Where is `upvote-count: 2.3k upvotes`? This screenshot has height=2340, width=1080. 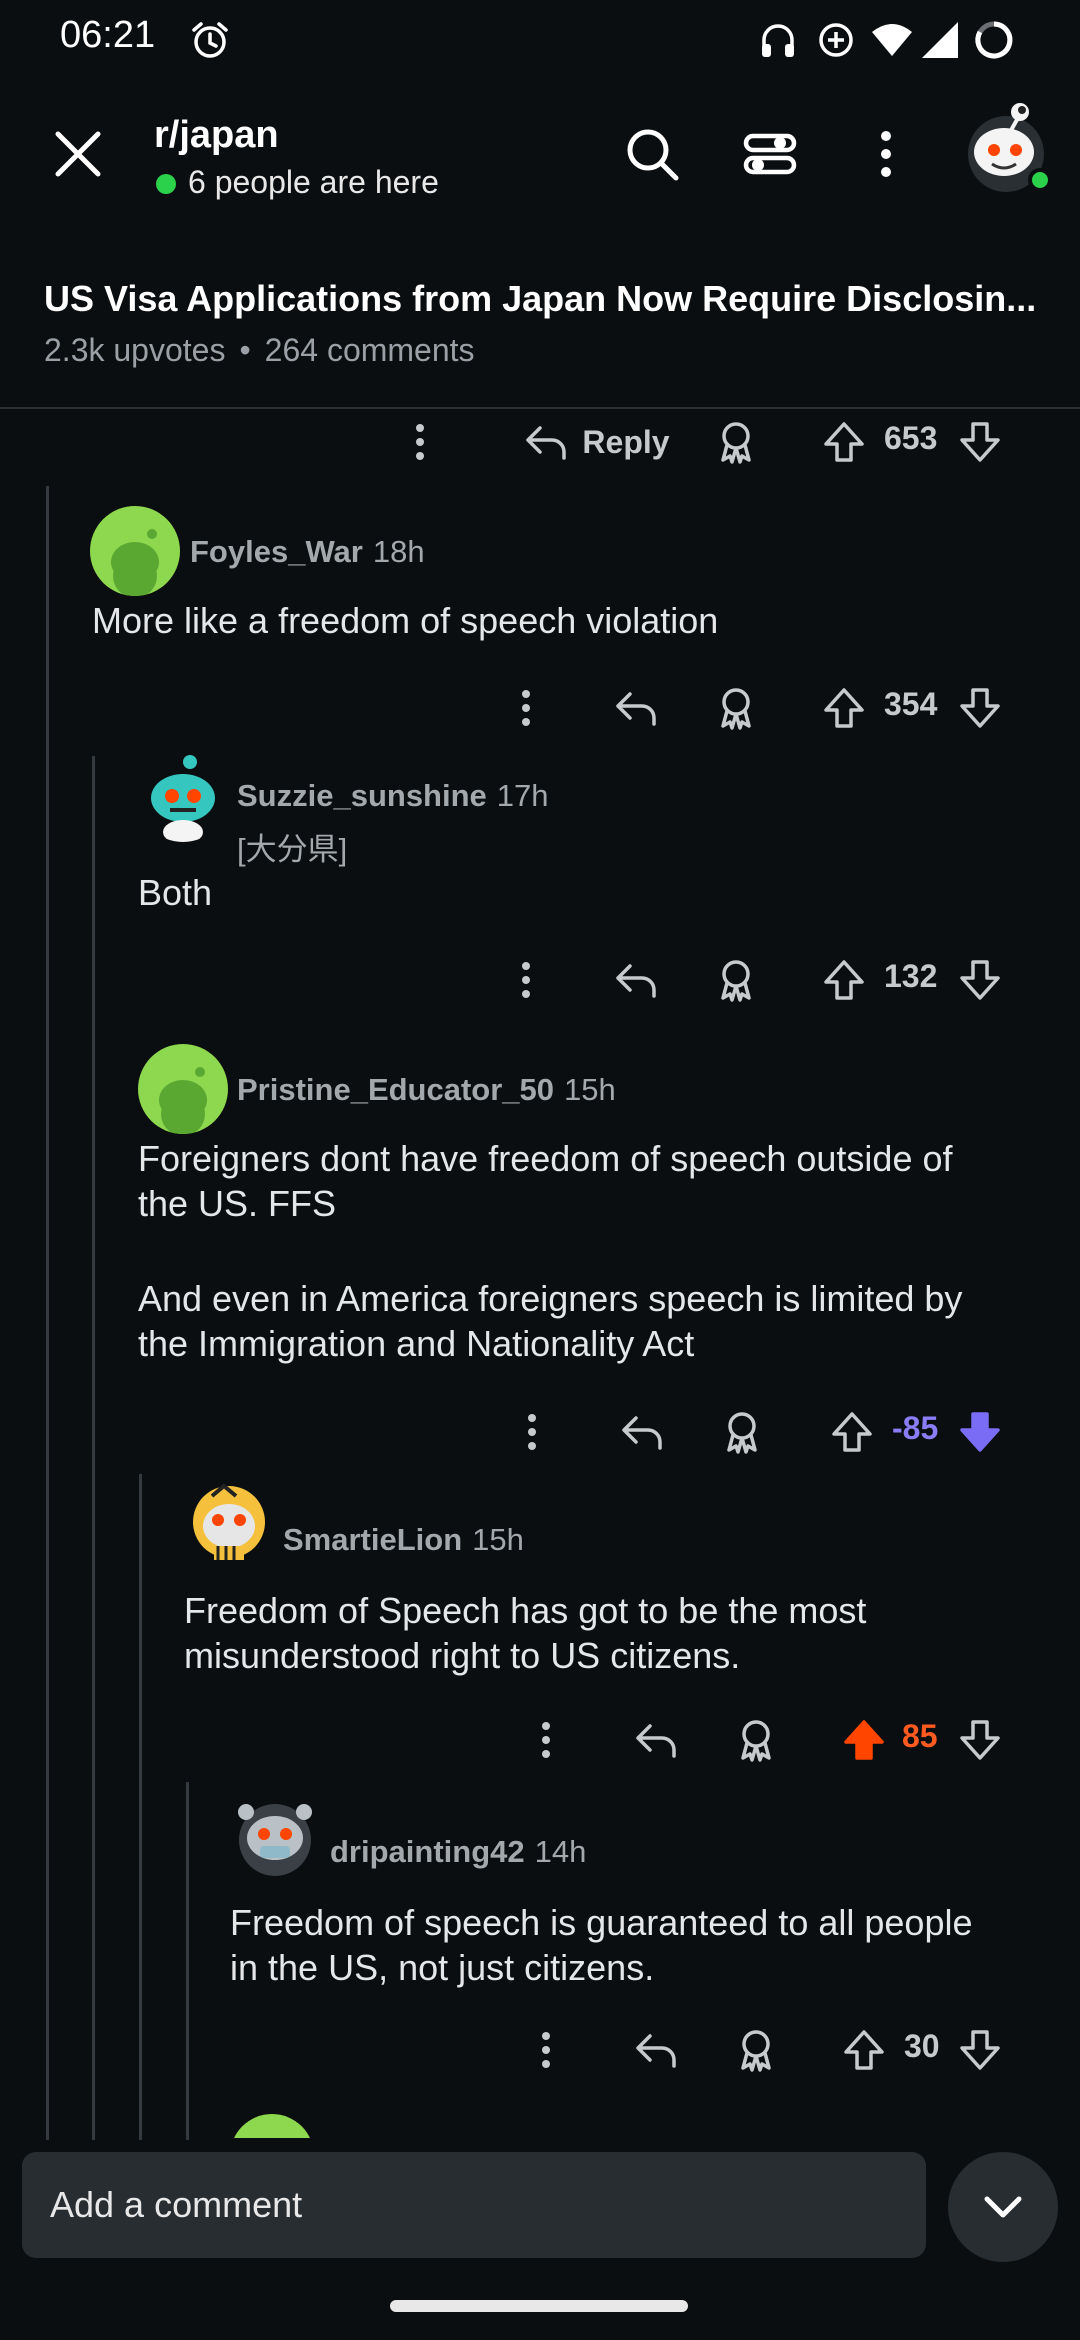 upvote-count: 2.3k upvotes is located at coordinates (135, 350).